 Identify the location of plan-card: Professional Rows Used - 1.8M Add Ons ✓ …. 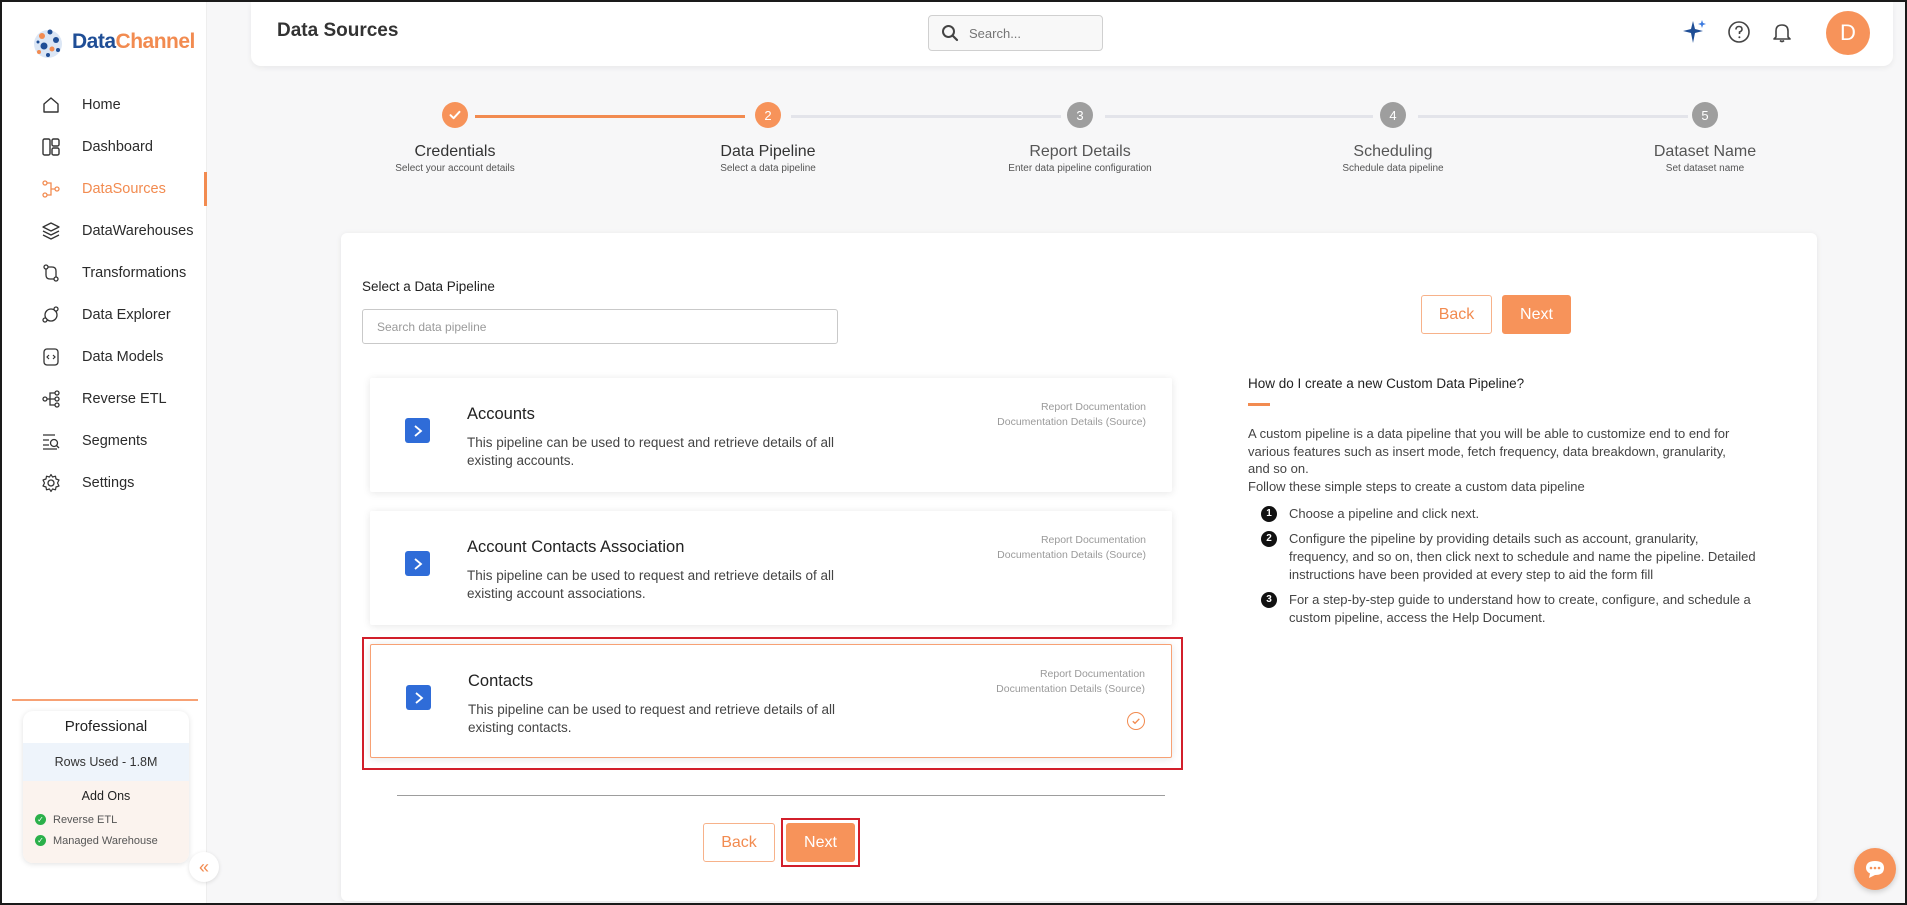
(106, 787).